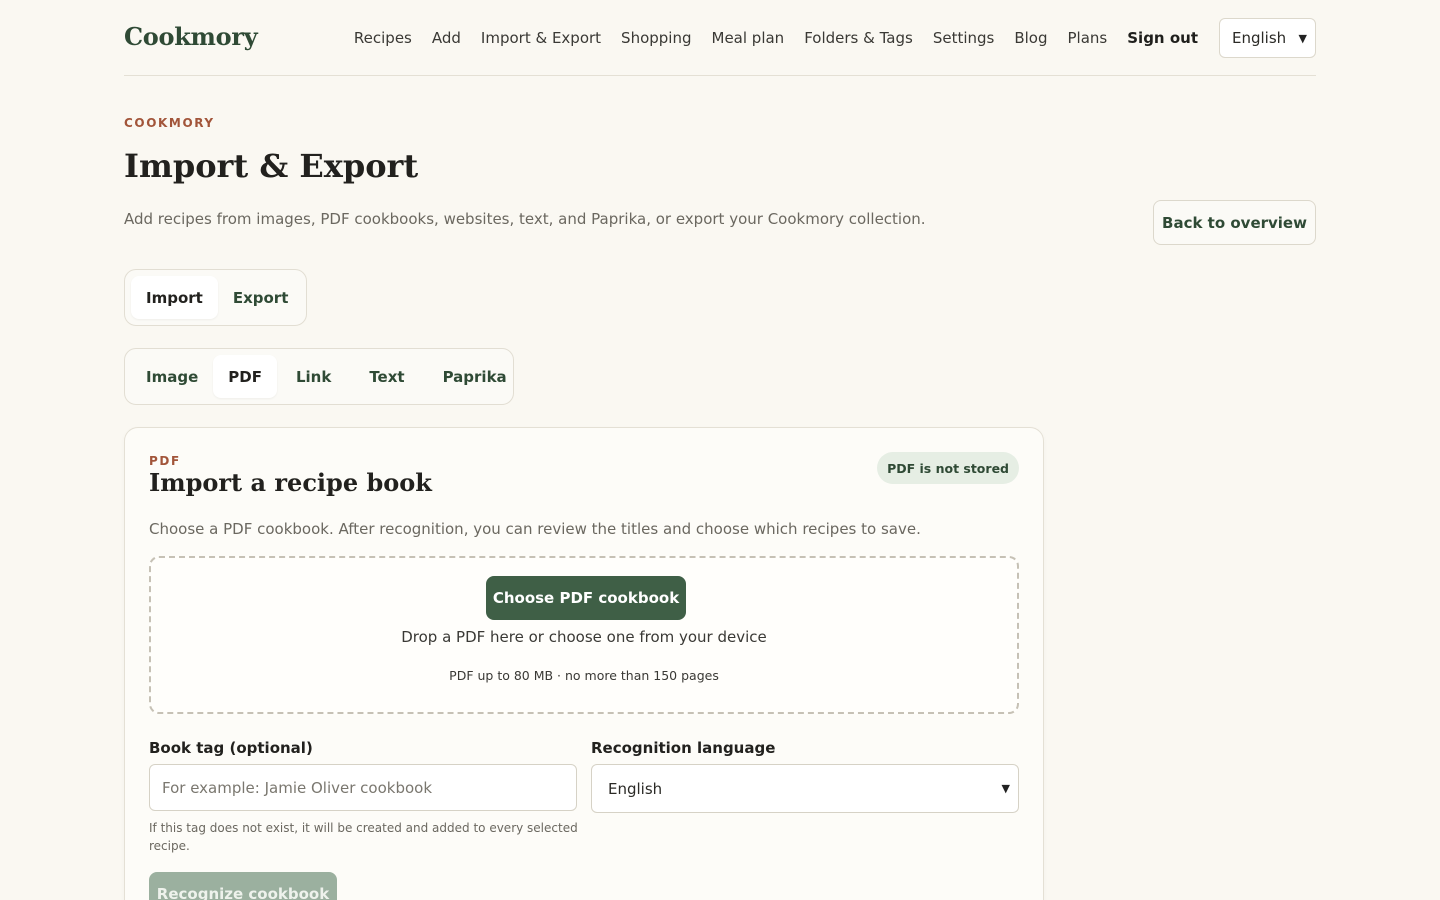  Describe the element at coordinates (386, 376) in the screenshot. I see `tab-text: Text` at that location.